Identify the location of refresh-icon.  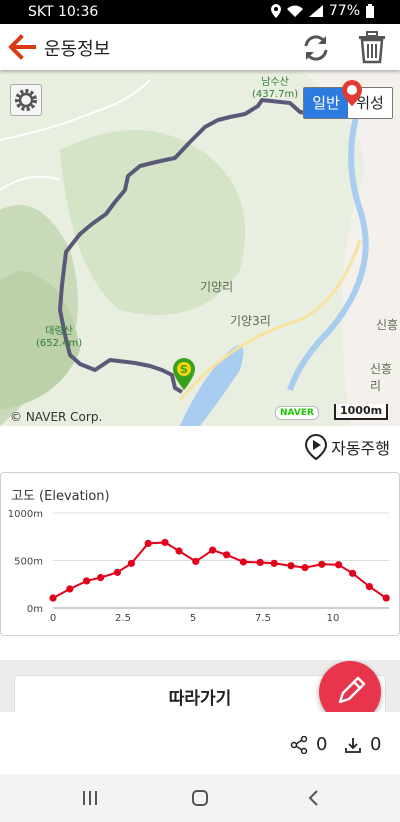
(316, 48).